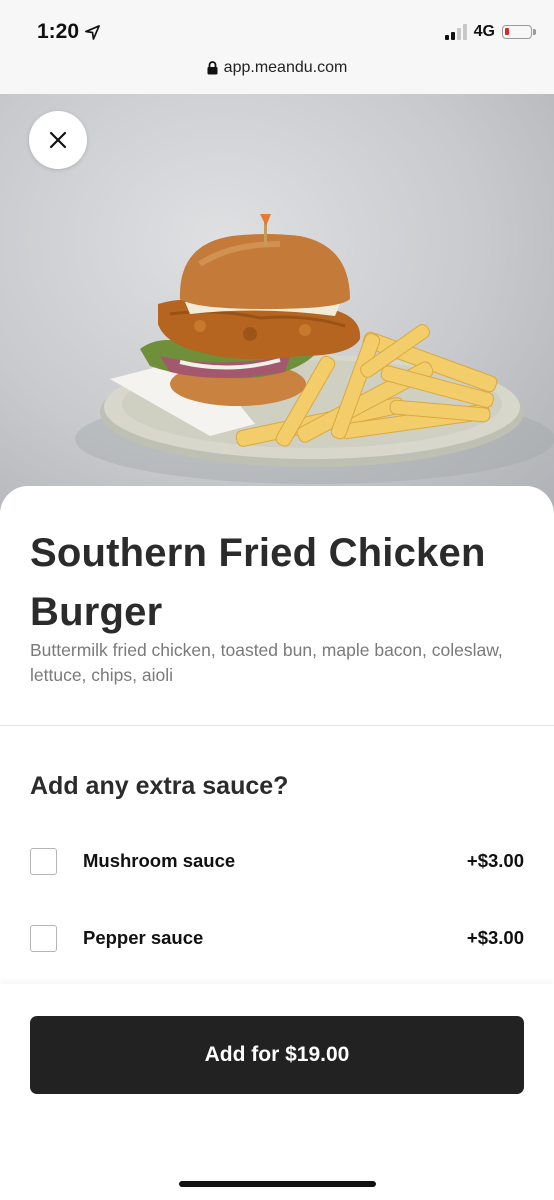 The height and width of the screenshot is (1200, 554). What do you see at coordinates (277, 1184) in the screenshot?
I see `home-indicator` at bounding box center [277, 1184].